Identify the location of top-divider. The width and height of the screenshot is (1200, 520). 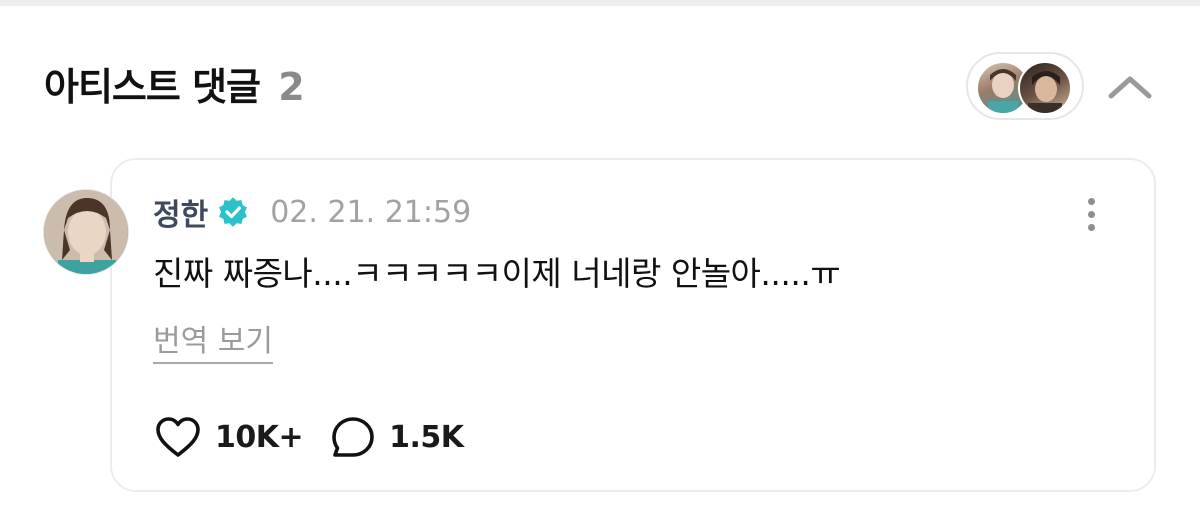
(600, 3).